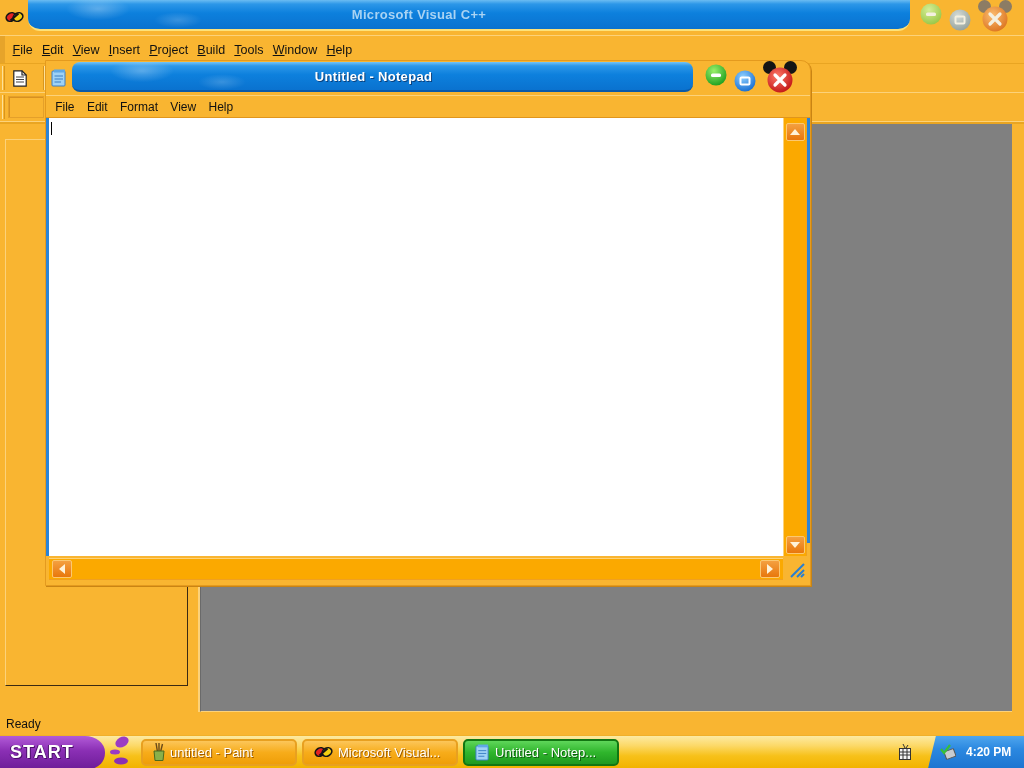  Describe the element at coordinates (14, 16) in the screenshot. I see `app-logo-icon` at that location.